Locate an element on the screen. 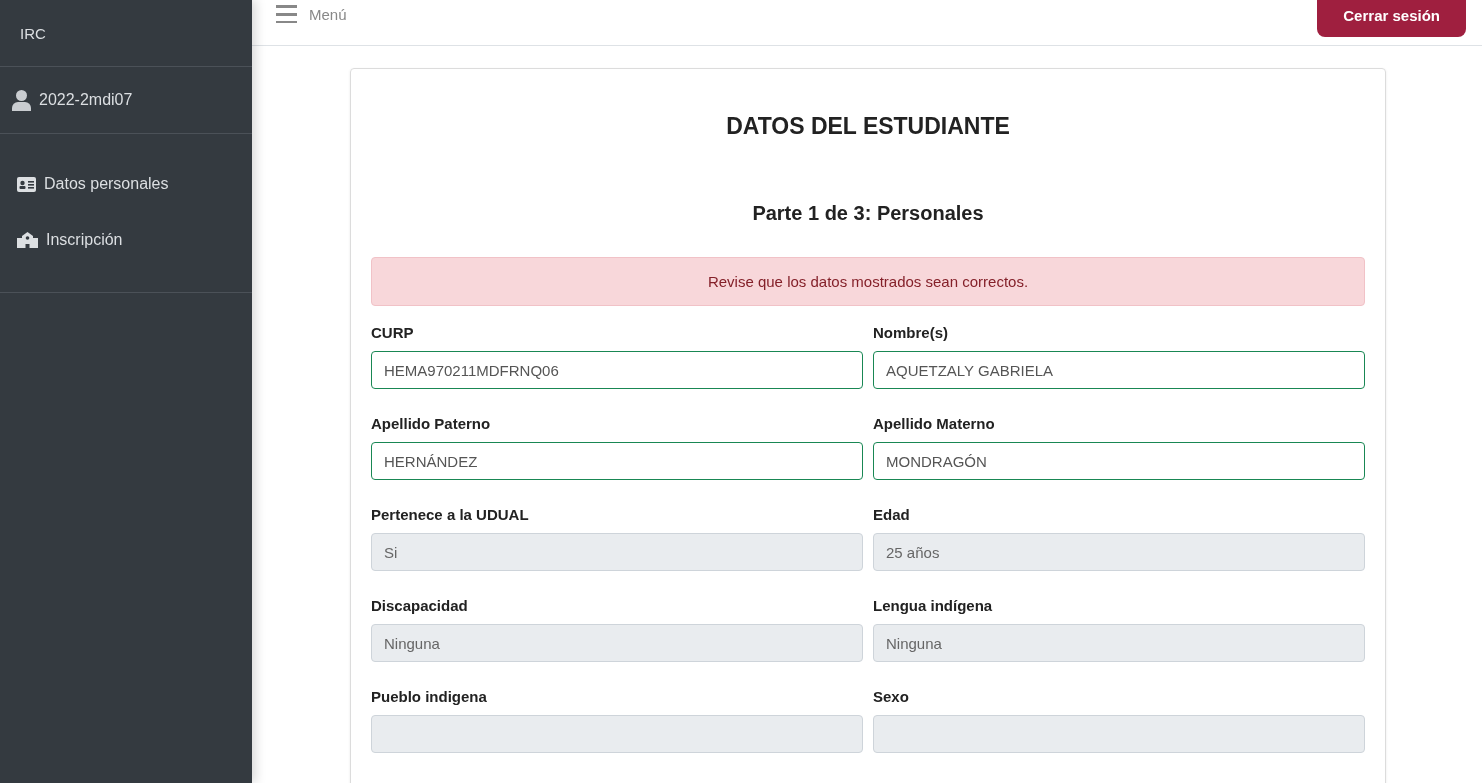  logout-button: Cerrar sesión is located at coordinates (1391, 18).